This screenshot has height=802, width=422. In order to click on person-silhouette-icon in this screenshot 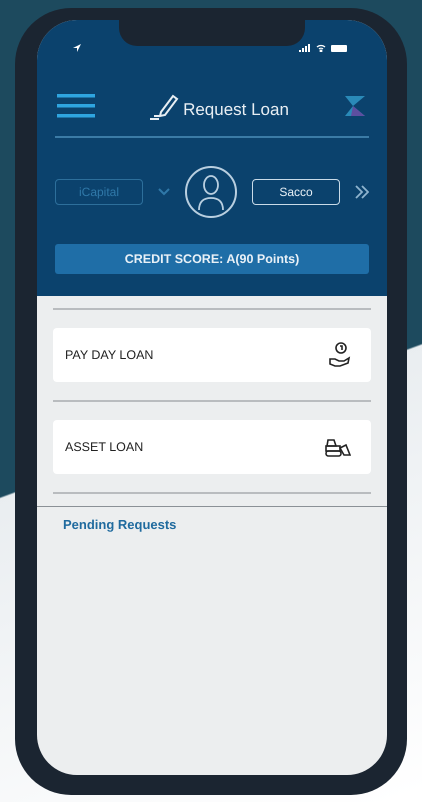, I will do `click(211, 192)`.